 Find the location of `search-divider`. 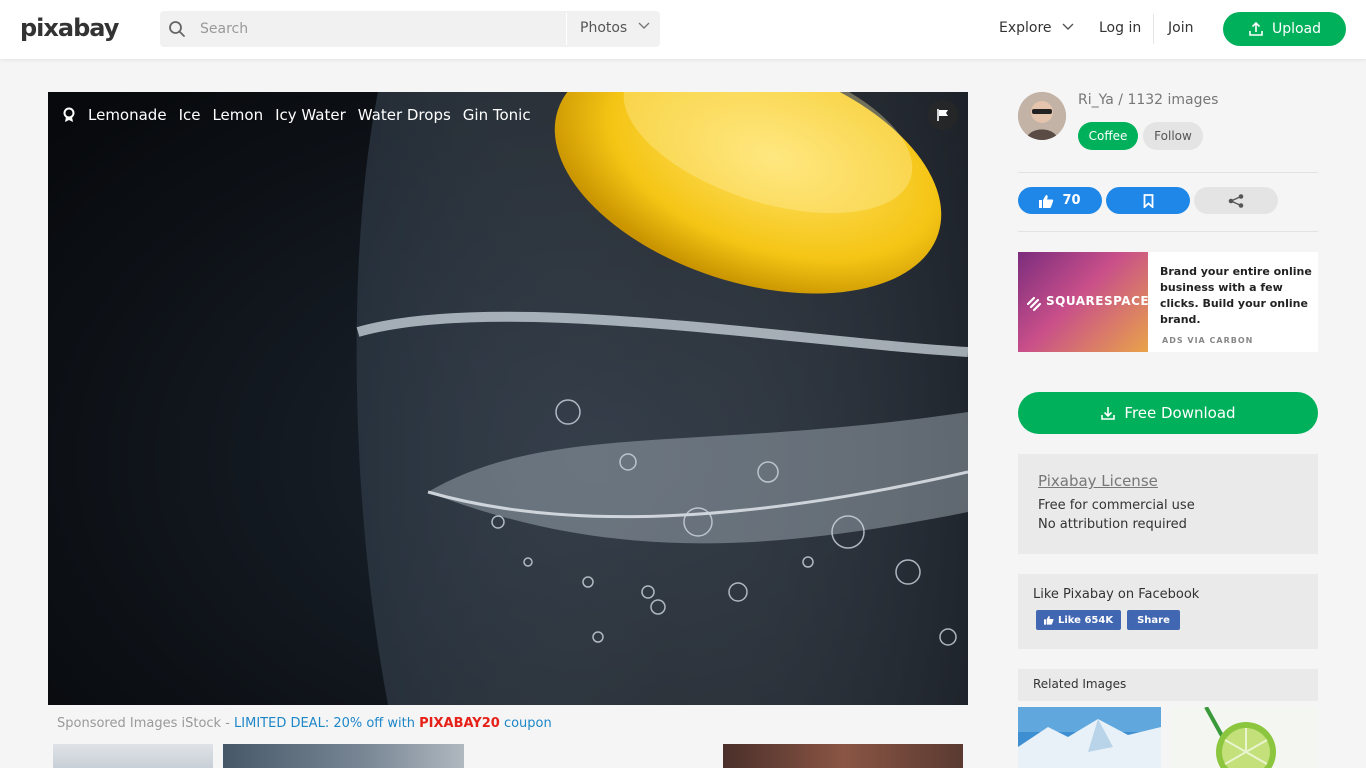

search-divider is located at coordinates (566, 29).